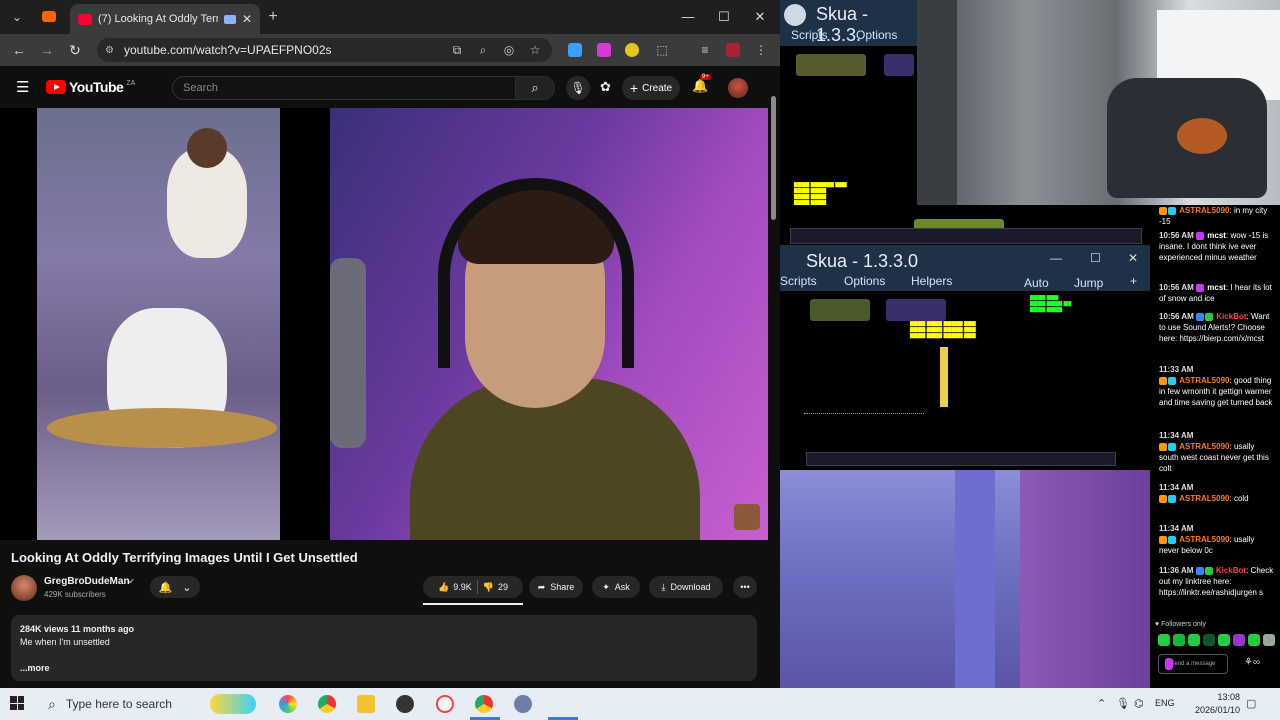 The width and height of the screenshot is (1280, 720). Describe the element at coordinates (616, 587) in the screenshot. I see `ask-button: ✦ Ask` at that location.